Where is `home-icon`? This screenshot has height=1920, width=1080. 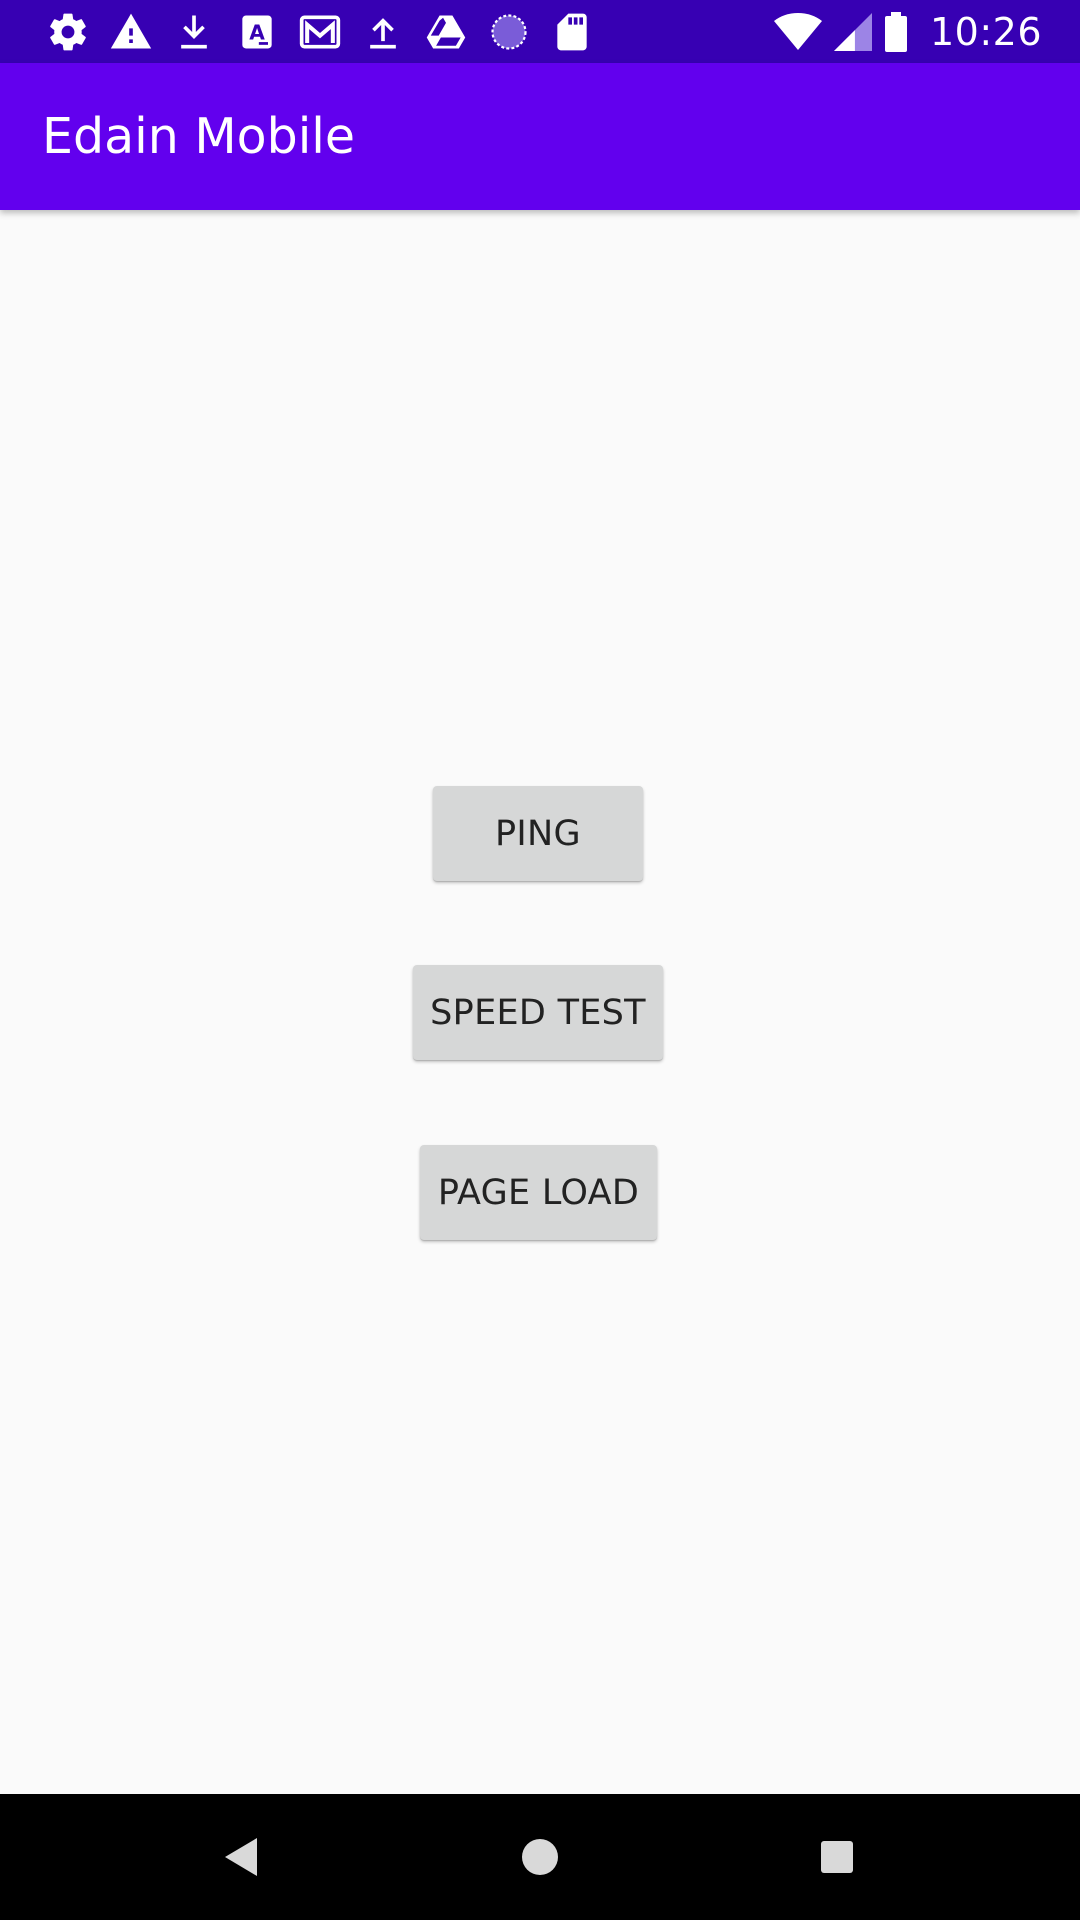 home-icon is located at coordinates (540, 1857).